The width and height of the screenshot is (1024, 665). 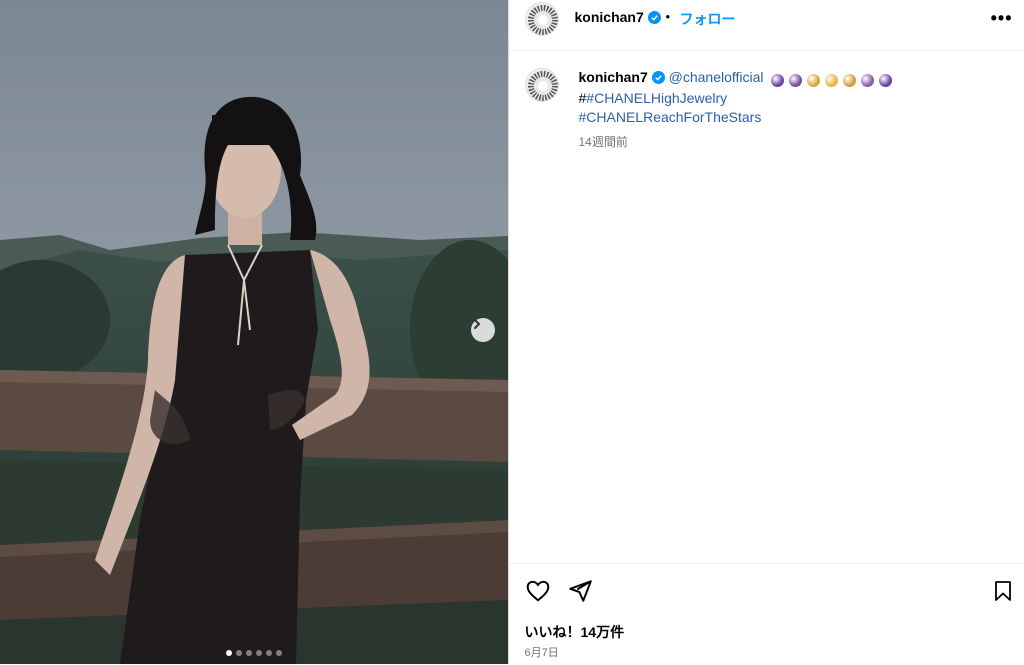 What do you see at coordinates (575, 632) in the screenshot?
I see `likes-count: いいね！14万件` at bounding box center [575, 632].